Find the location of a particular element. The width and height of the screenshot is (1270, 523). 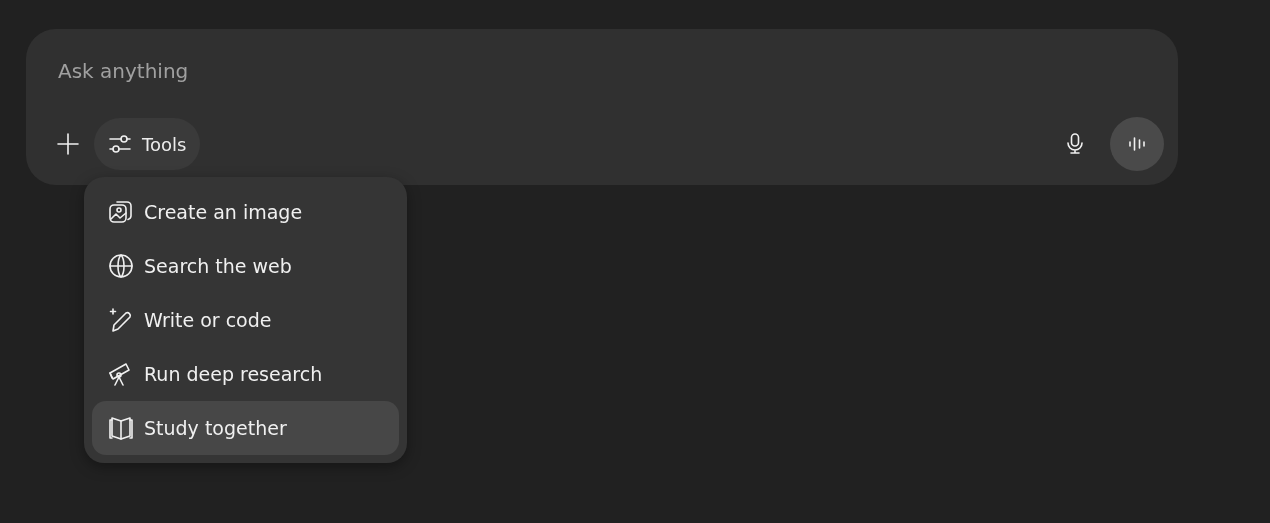

image-icon is located at coordinates (121, 212).